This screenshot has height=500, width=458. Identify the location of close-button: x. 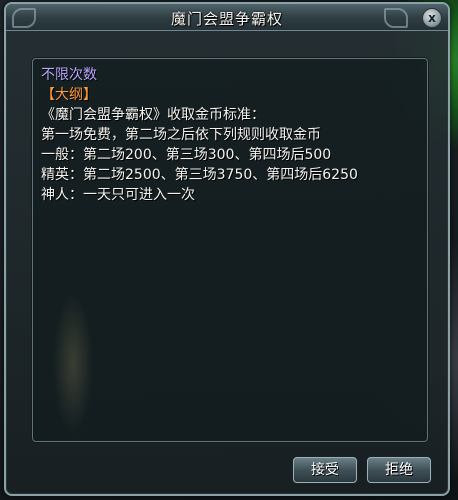
(432, 18).